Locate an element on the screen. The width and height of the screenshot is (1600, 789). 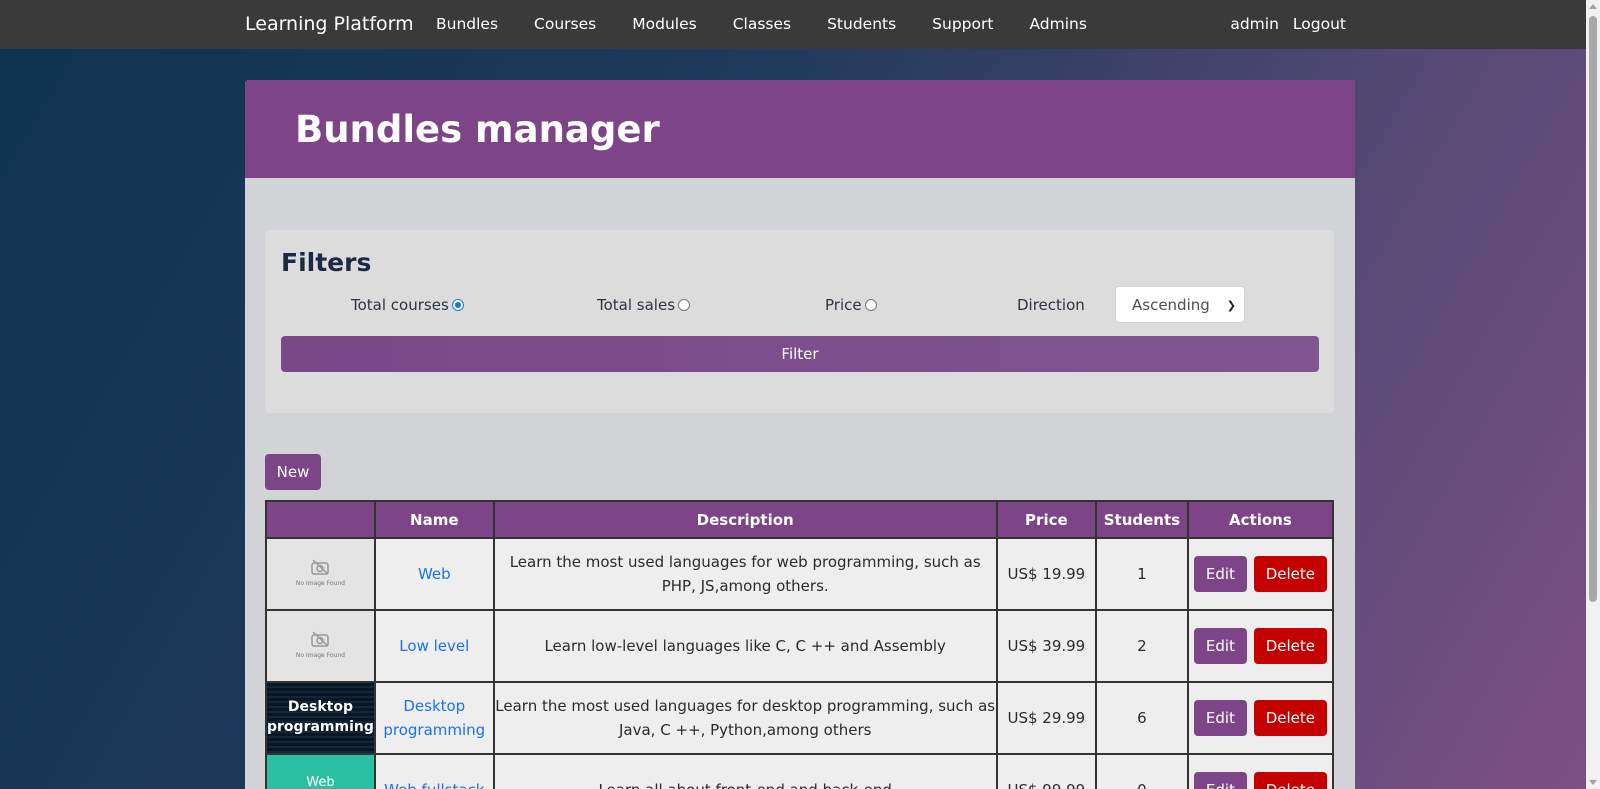
nav-students: Students is located at coordinates (861, 24).